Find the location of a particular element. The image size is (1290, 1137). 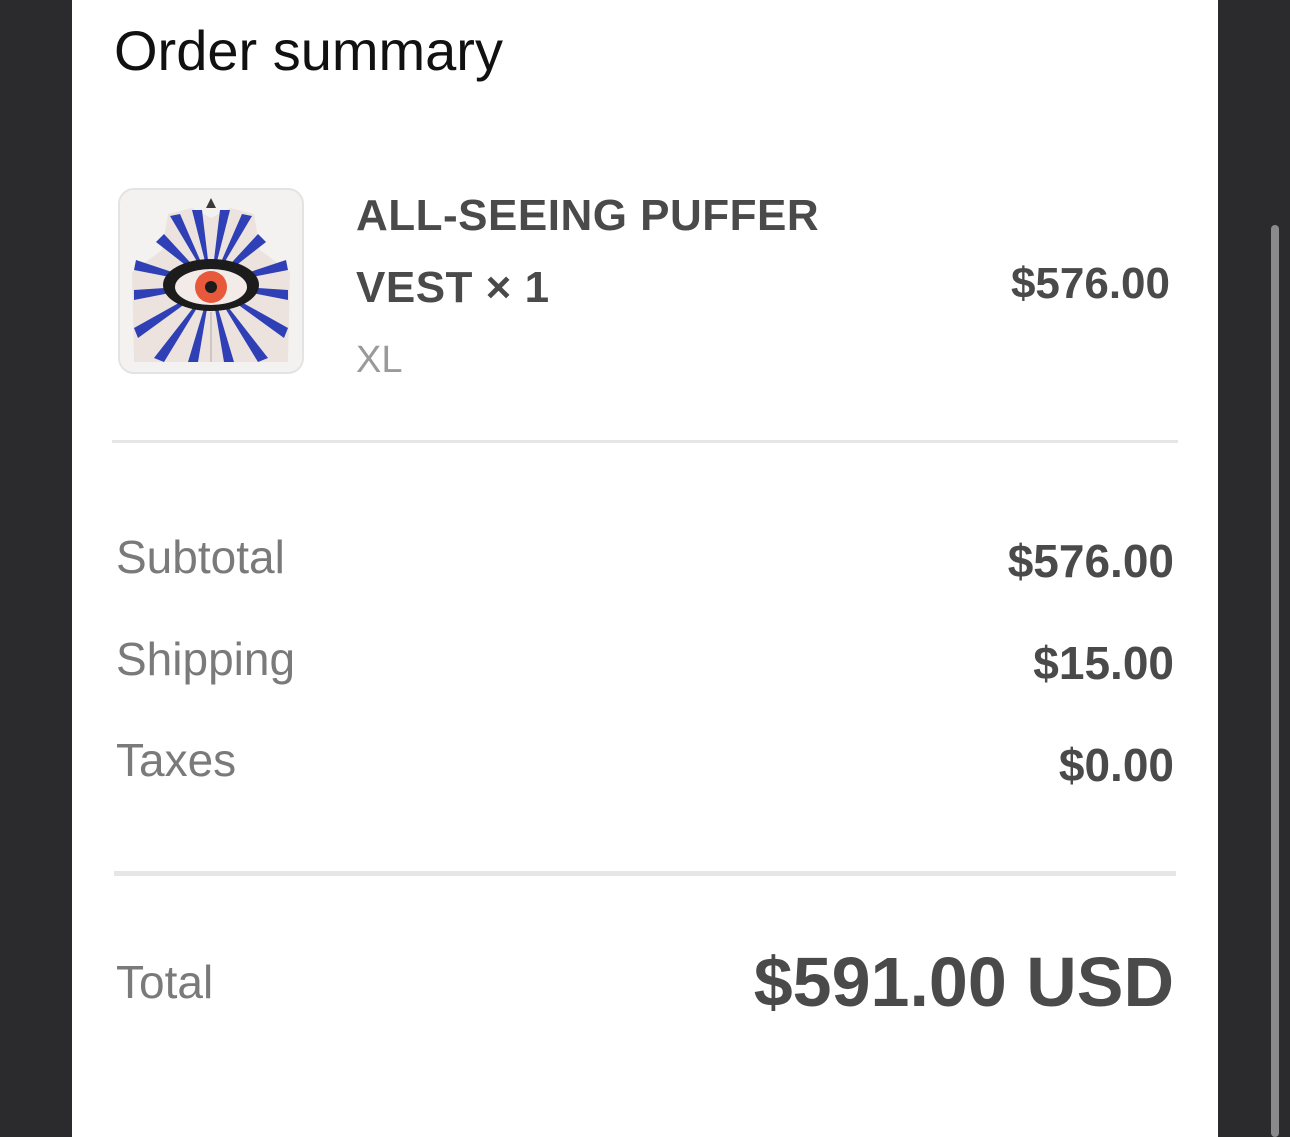

order-summary-heading: Order summary is located at coordinates (308, 50).